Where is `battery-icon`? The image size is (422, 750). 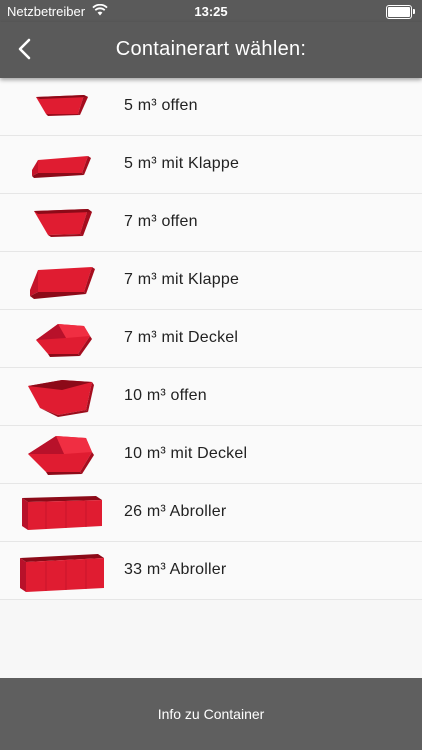 battery-icon is located at coordinates (400, 12).